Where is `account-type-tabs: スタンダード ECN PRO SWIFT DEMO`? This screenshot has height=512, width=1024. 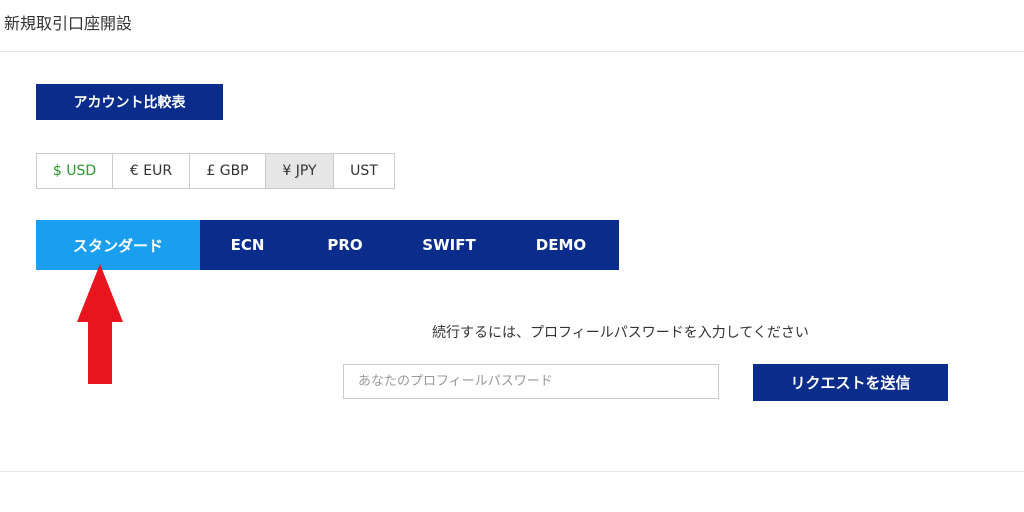
account-type-tabs: スタンダード ECN PRO SWIFT DEMO is located at coordinates (327, 245).